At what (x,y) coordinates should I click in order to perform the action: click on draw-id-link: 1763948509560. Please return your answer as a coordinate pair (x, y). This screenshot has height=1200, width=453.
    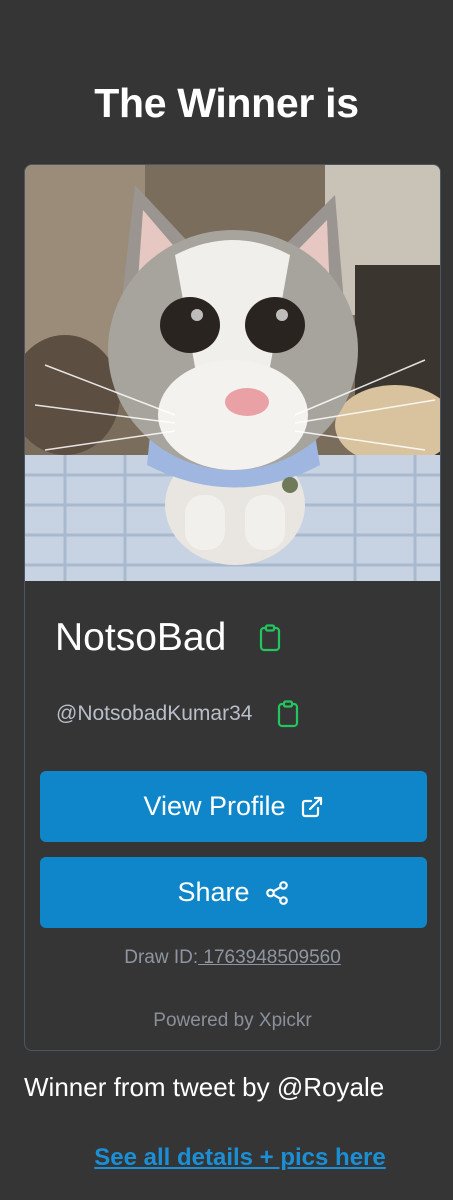
    Looking at the image, I should click on (269, 957).